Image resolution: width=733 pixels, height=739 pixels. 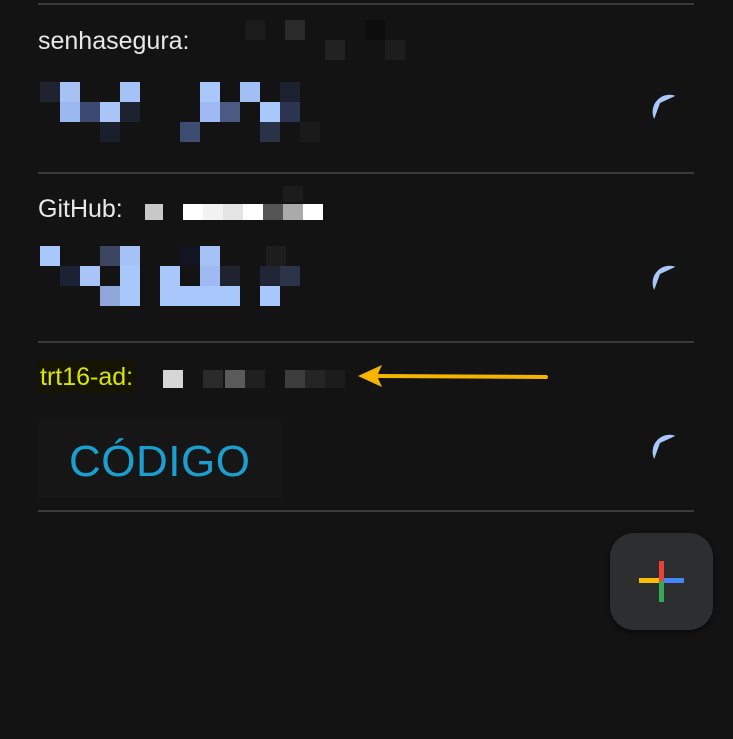 What do you see at coordinates (160, 461) in the screenshot?
I see `otp-code: CÓDIGO` at bounding box center [160, 461].